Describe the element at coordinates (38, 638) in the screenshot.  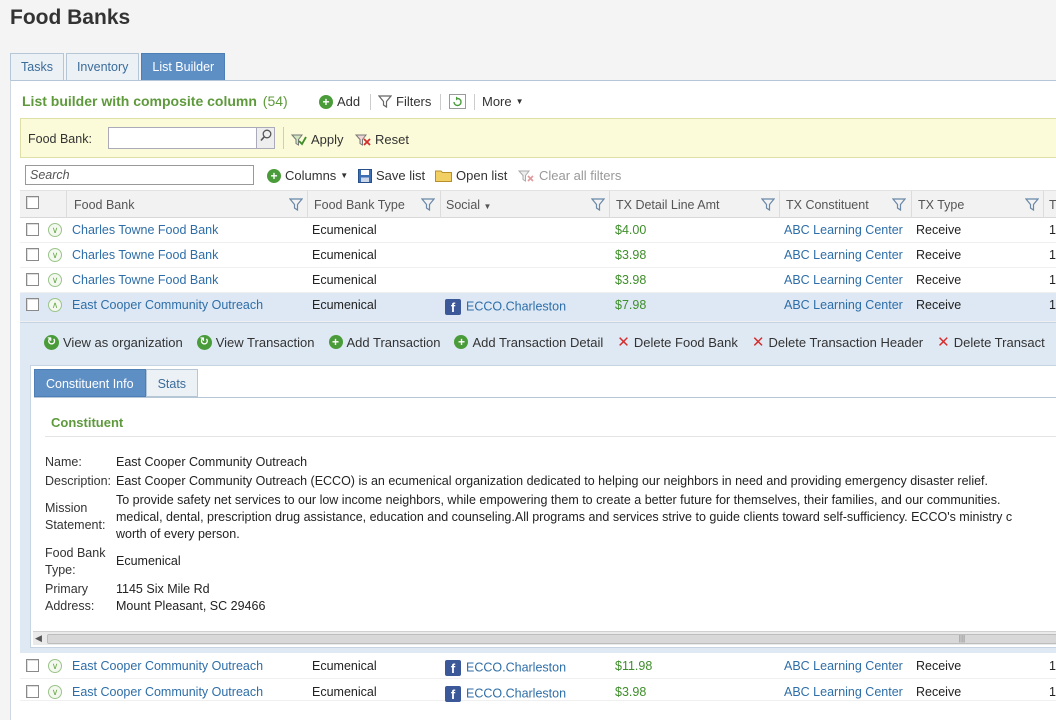
I see `scroll-left-icon: ◀` at that location.